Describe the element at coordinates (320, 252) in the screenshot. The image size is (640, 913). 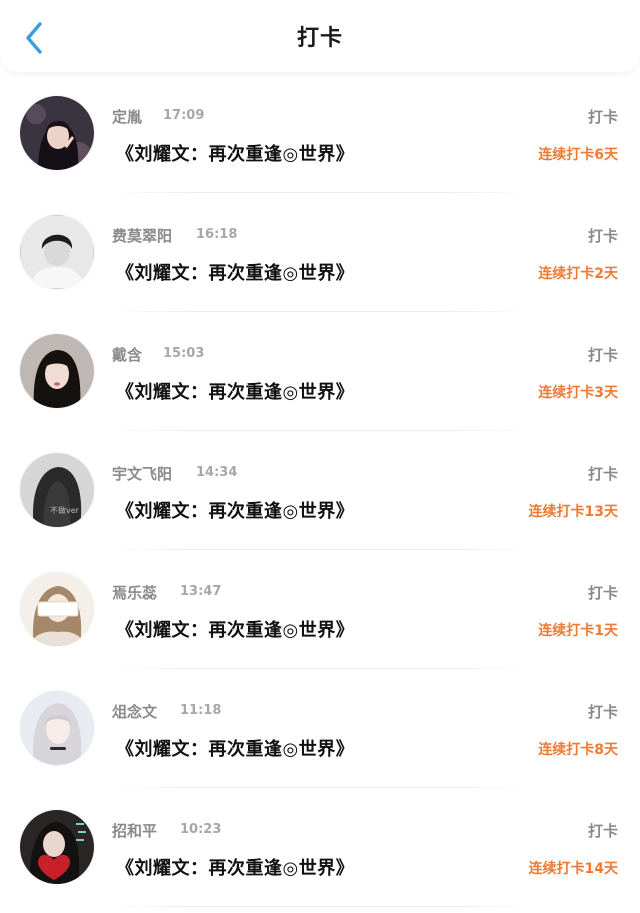
I see `list-item: 费莫翠阳 16:18 《刘耀文：再次重逢◎世界》 打卡 连续打卡2天` at that location.